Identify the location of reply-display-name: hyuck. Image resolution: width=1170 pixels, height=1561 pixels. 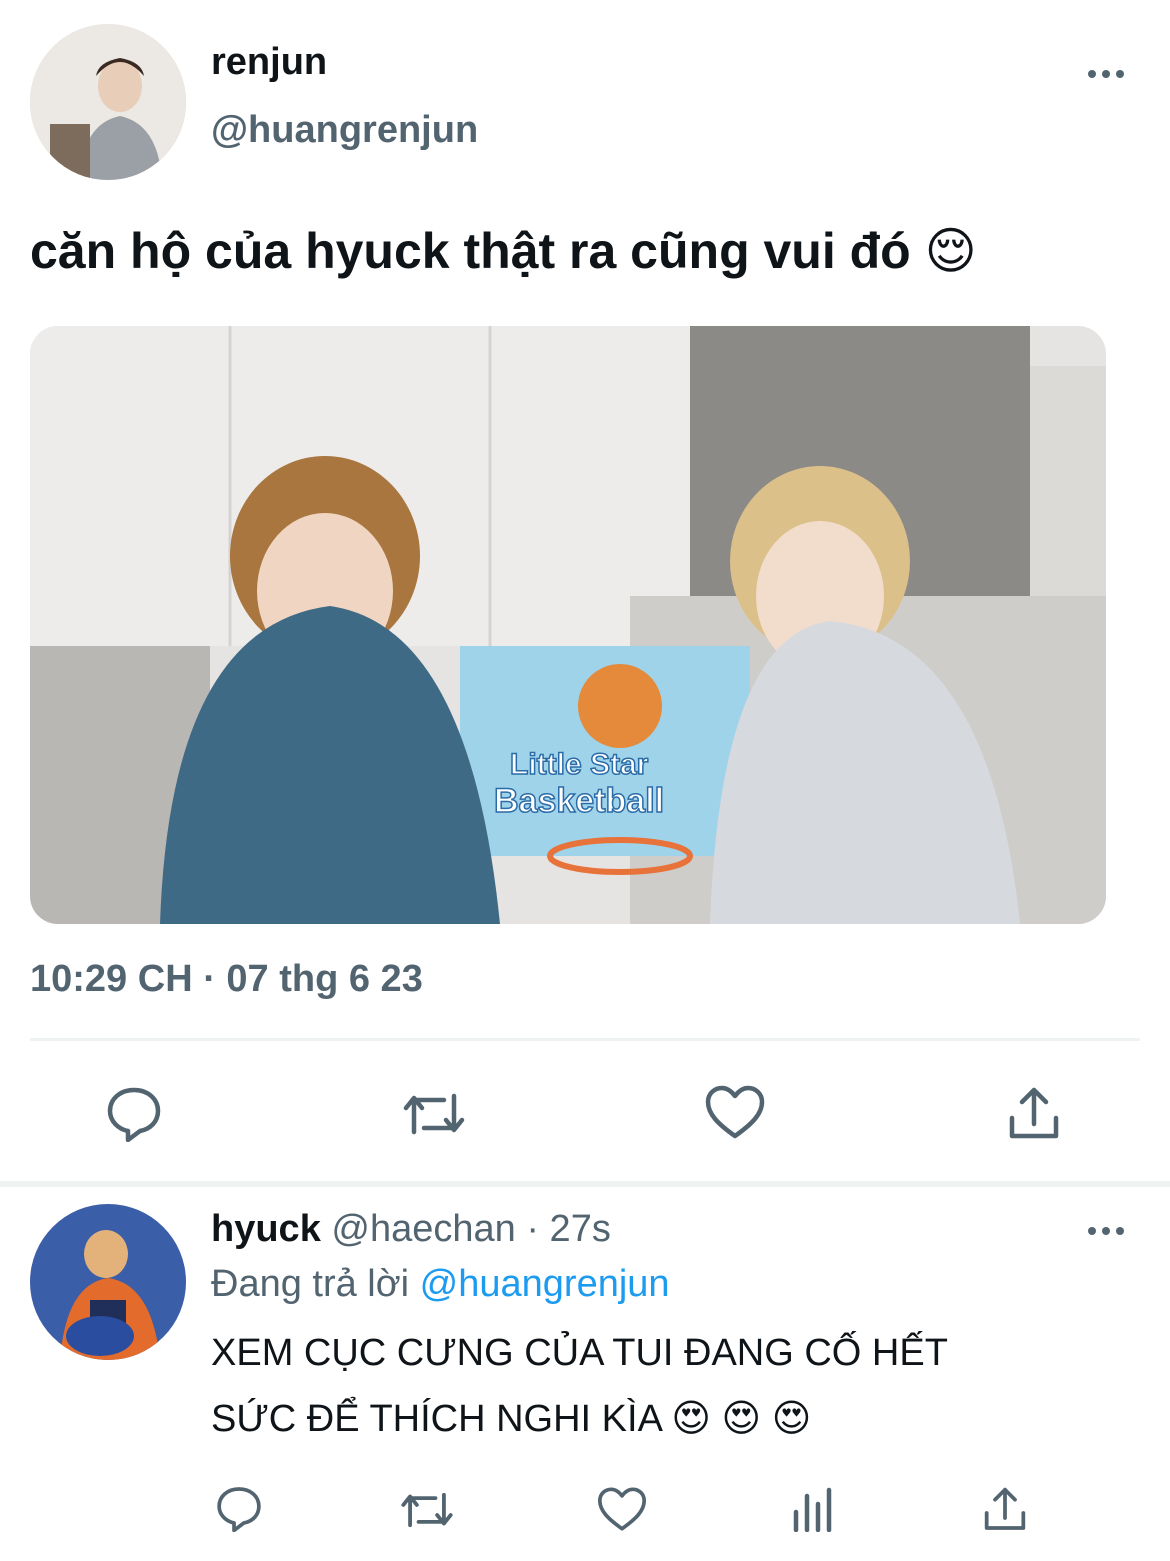
(266, 1229).